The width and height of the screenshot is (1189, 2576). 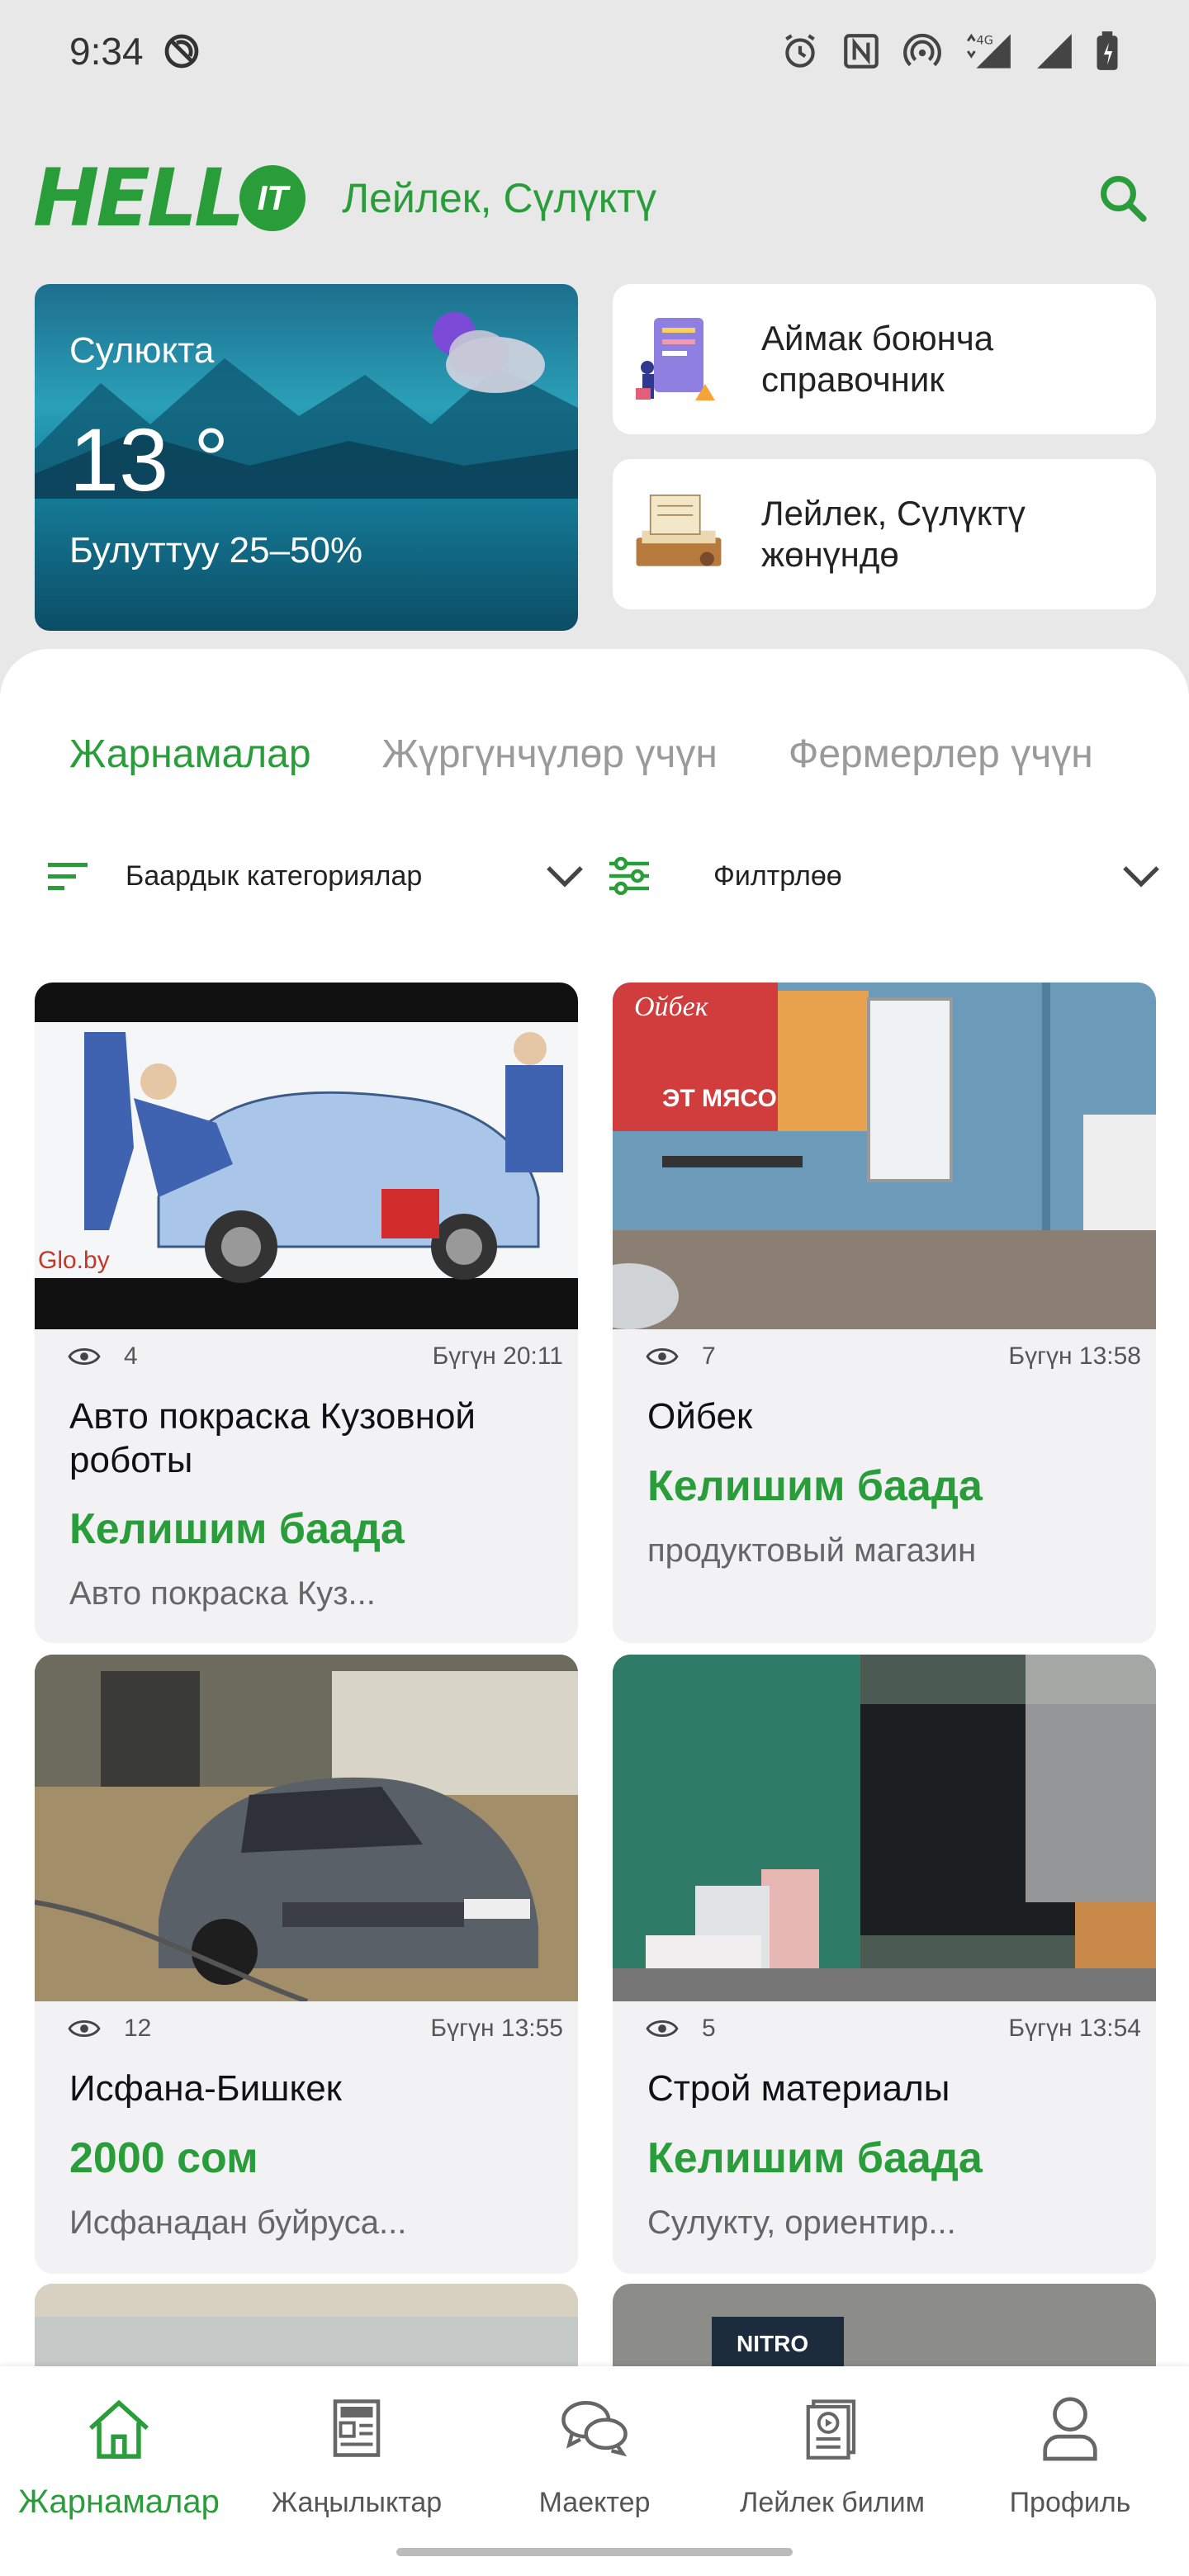 I want to click on listing-date: Бүгүн 13:54, so click(x=1074, y=2028).